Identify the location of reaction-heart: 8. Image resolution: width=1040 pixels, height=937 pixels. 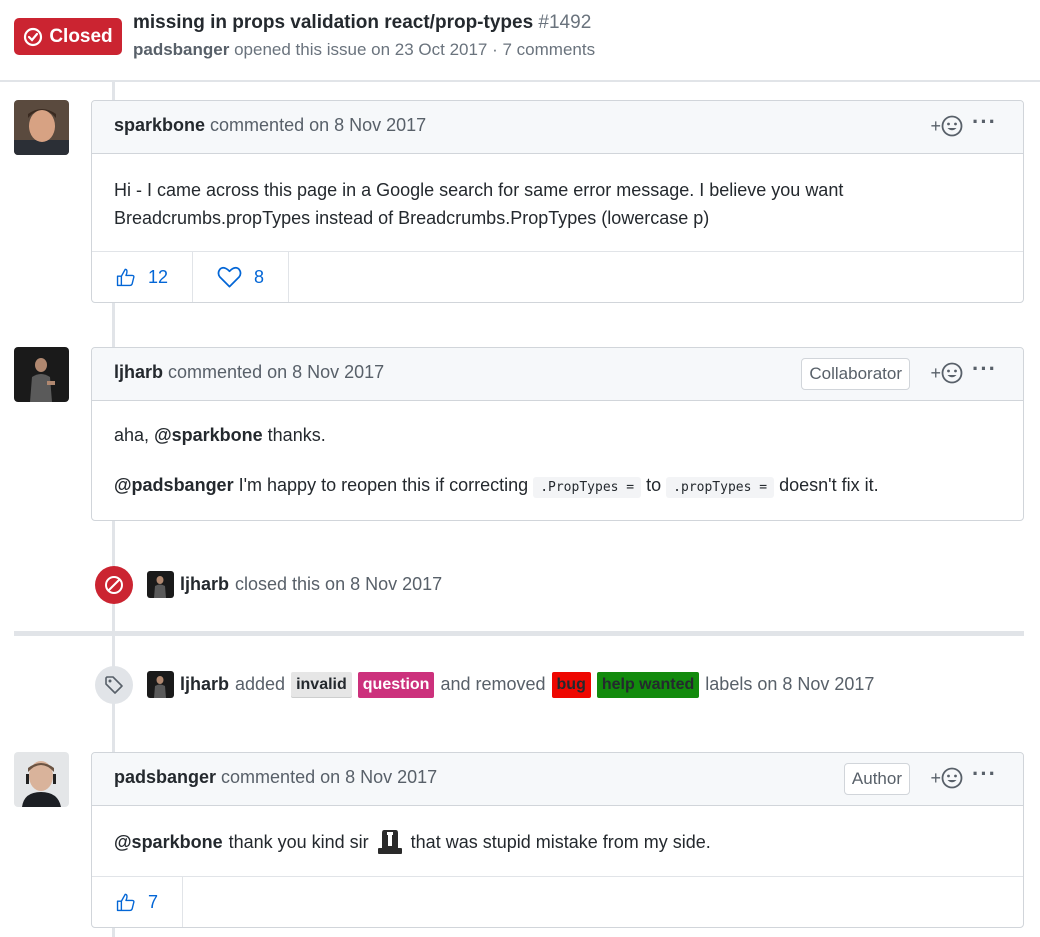
(241, 277).